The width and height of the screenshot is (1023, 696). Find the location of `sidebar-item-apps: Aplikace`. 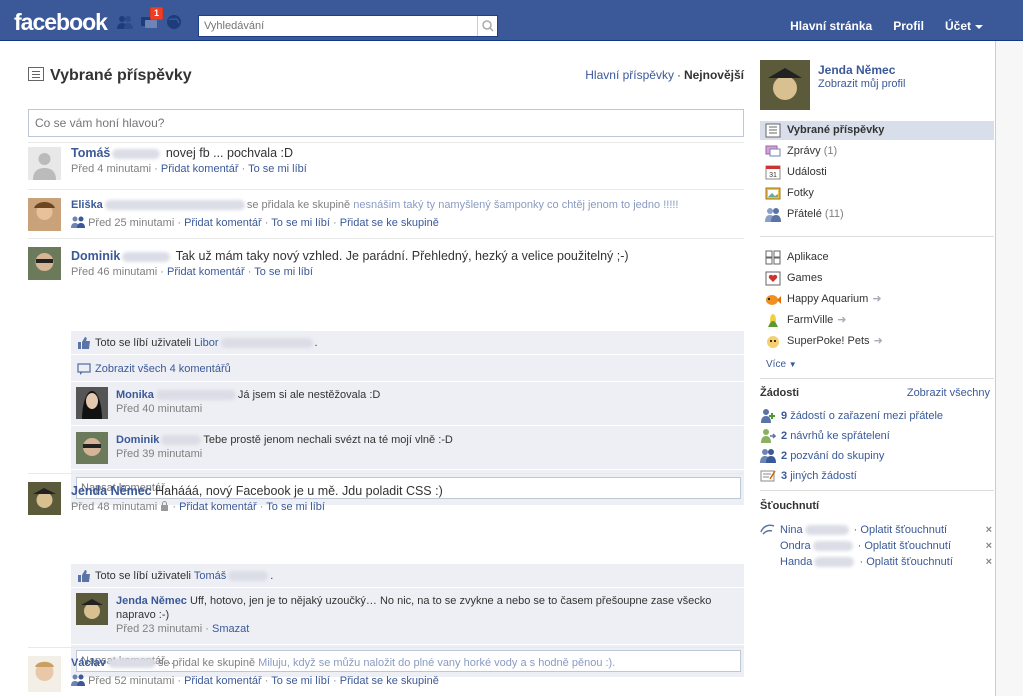

sidebar-item-apps: Aplikace is located at coordinates (877, 257).